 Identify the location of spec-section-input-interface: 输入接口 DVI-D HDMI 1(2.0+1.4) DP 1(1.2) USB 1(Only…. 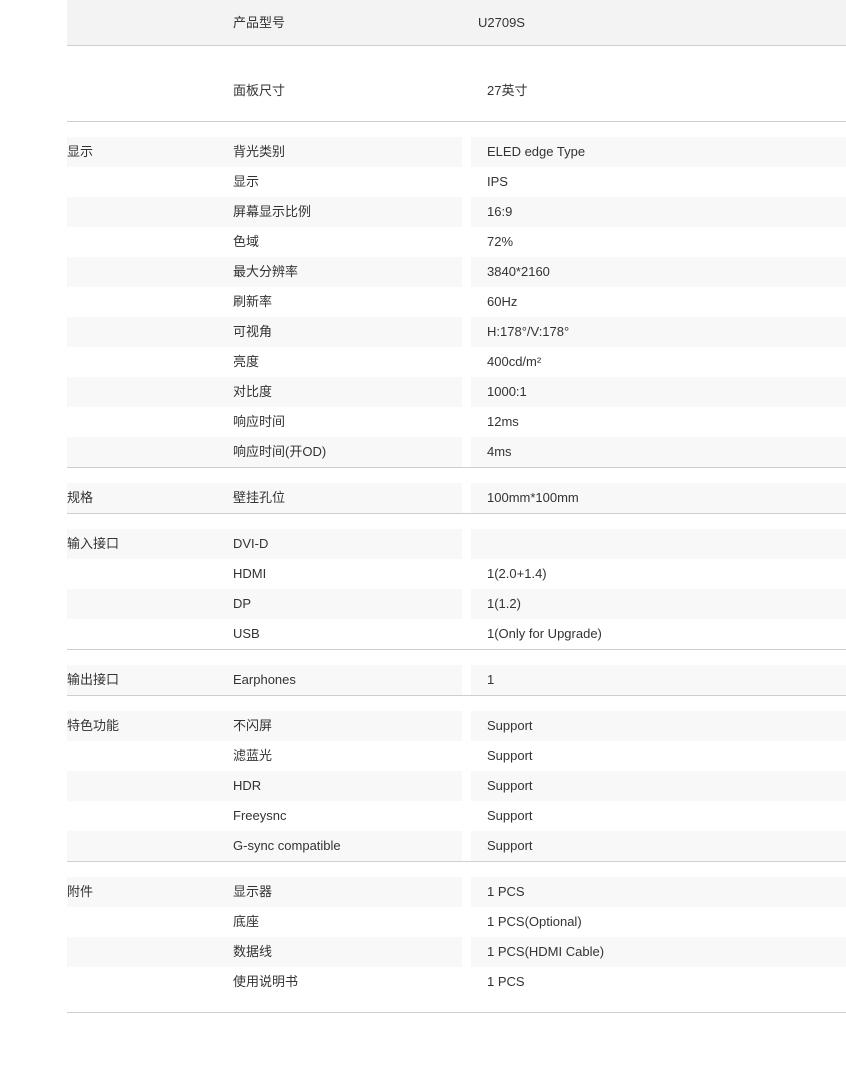
(423, 581).